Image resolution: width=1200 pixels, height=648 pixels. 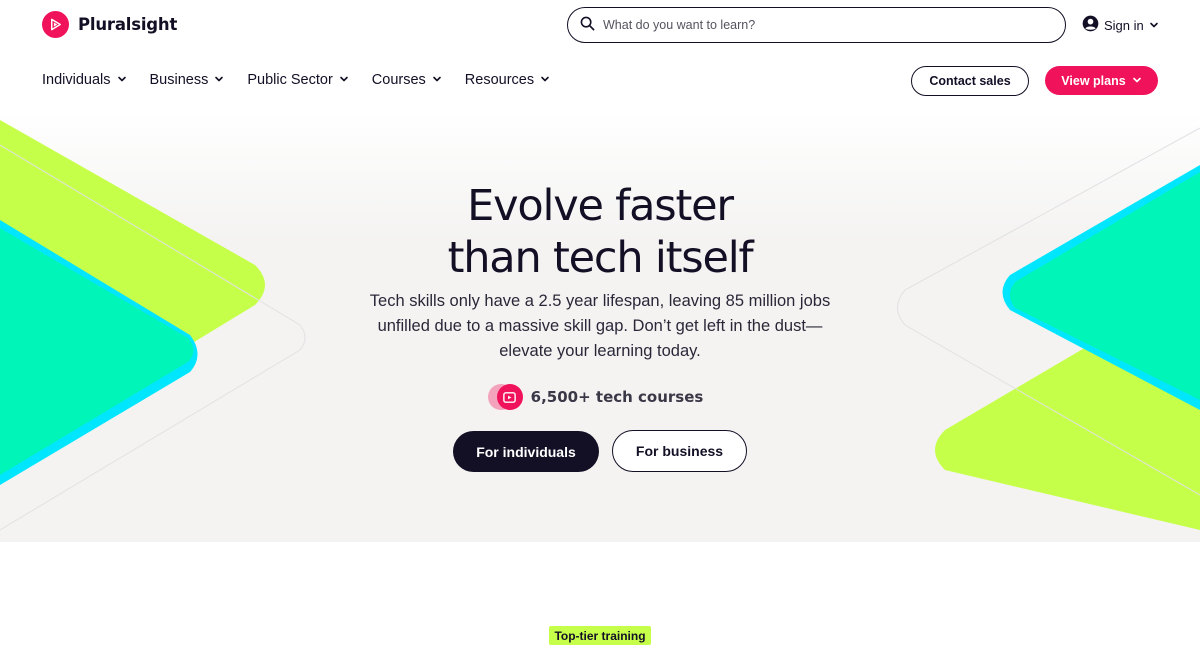 What do you see at coordinates (679, 451) in the screenshot?
I see `for-business-button: For business` at bounding box center [679, 451].